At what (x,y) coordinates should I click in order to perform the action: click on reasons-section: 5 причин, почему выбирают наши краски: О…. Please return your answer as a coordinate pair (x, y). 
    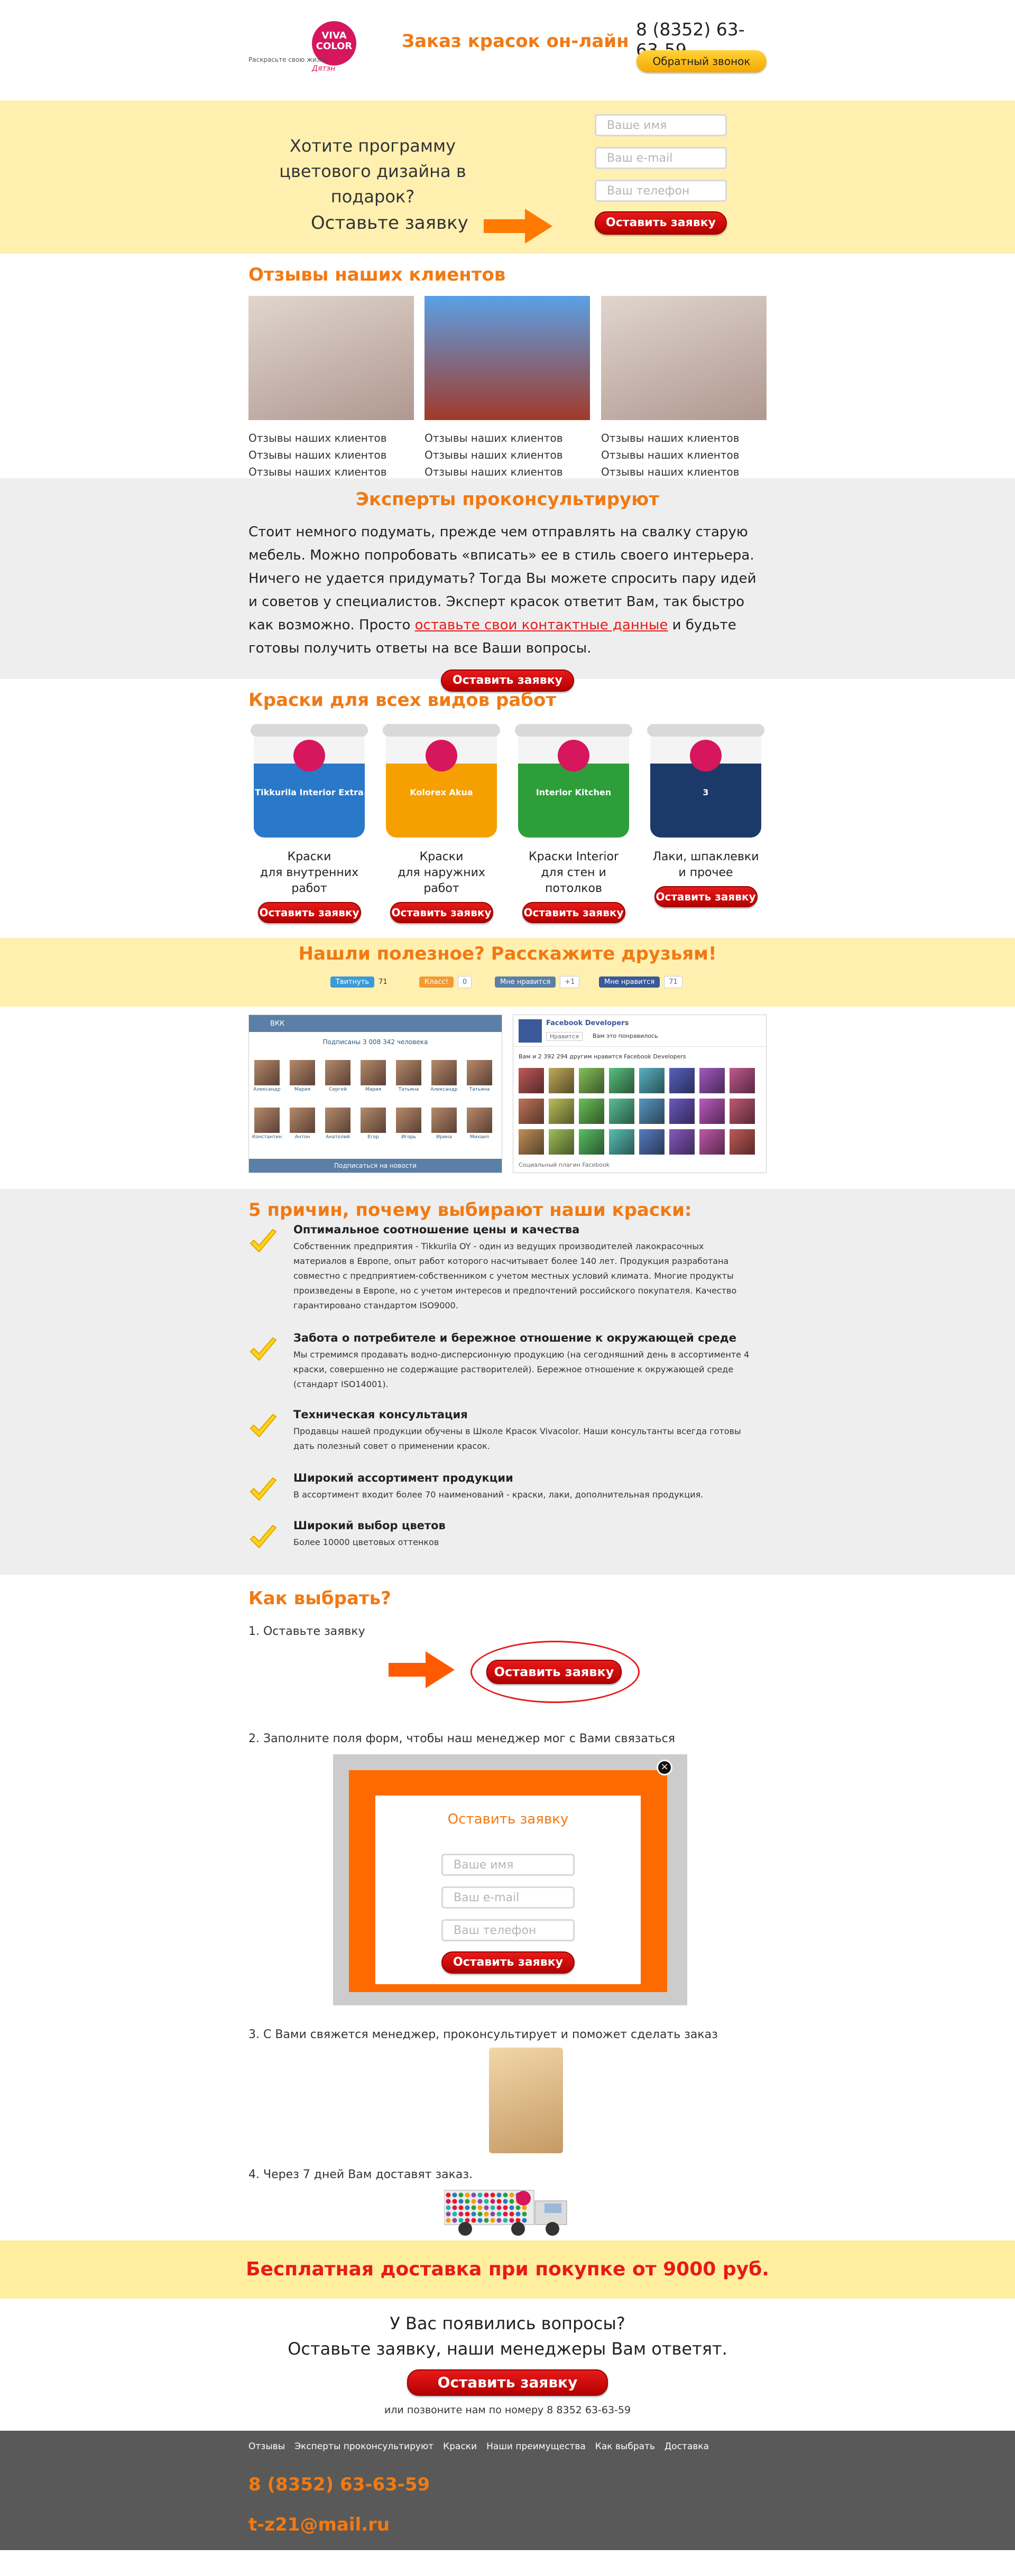
    Looking at the image, I should click on (508, 1382).